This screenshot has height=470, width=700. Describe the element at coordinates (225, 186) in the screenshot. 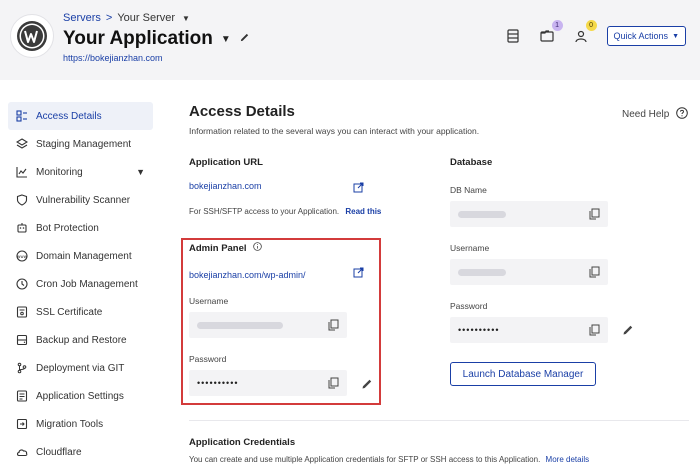

I see `application-url-link: bokejianzhan.com` at that location.